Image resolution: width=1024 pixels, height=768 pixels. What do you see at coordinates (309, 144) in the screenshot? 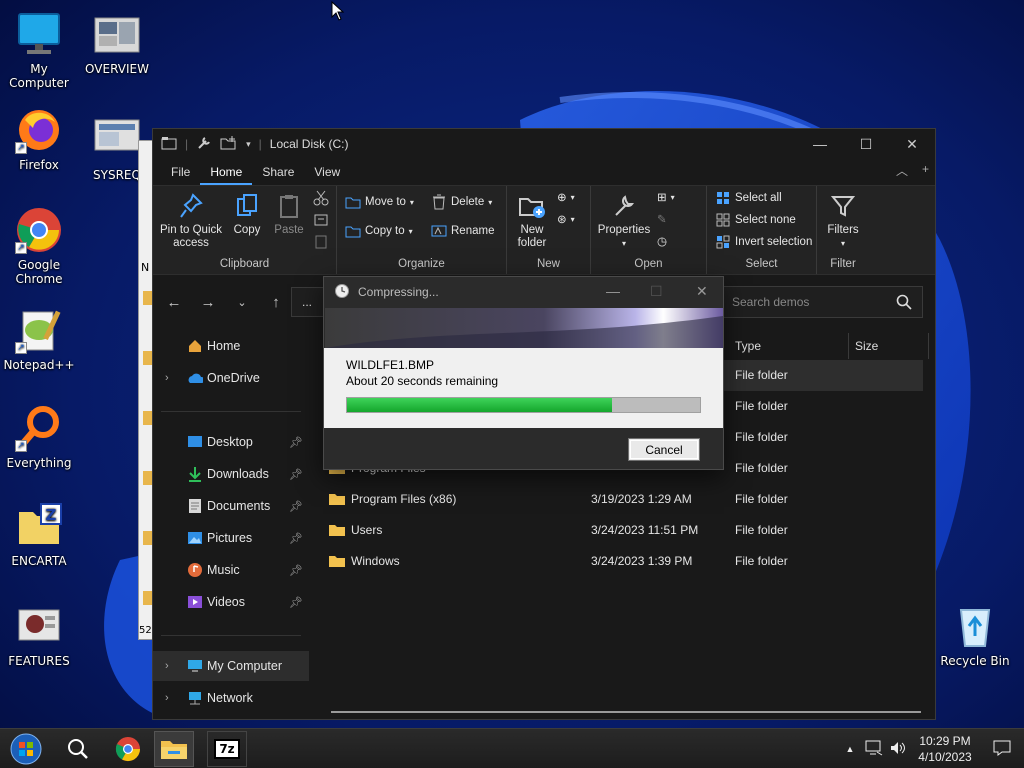
I see `window-title: Local Disk (C:)` at bounding box center [309, 144].